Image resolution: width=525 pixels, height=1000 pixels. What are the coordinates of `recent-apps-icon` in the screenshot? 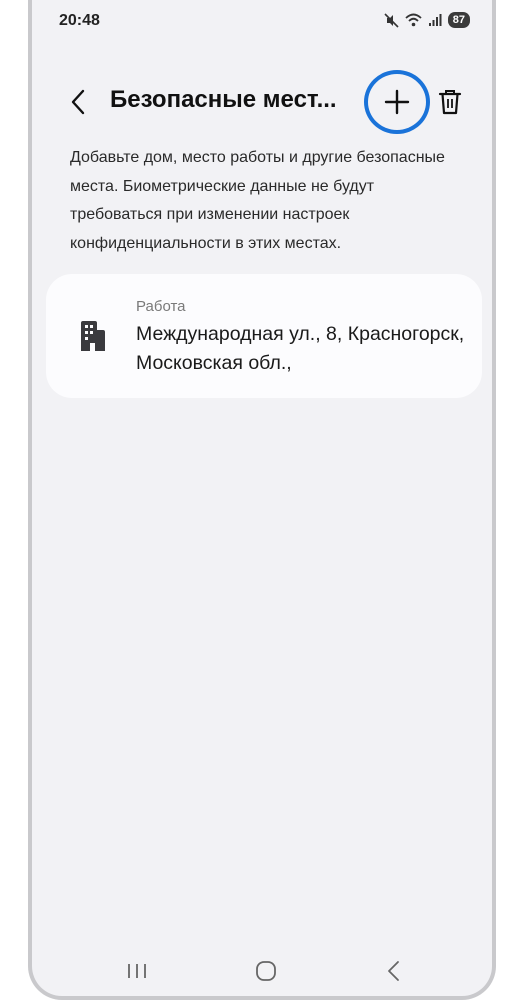 It's located at (137, 971).